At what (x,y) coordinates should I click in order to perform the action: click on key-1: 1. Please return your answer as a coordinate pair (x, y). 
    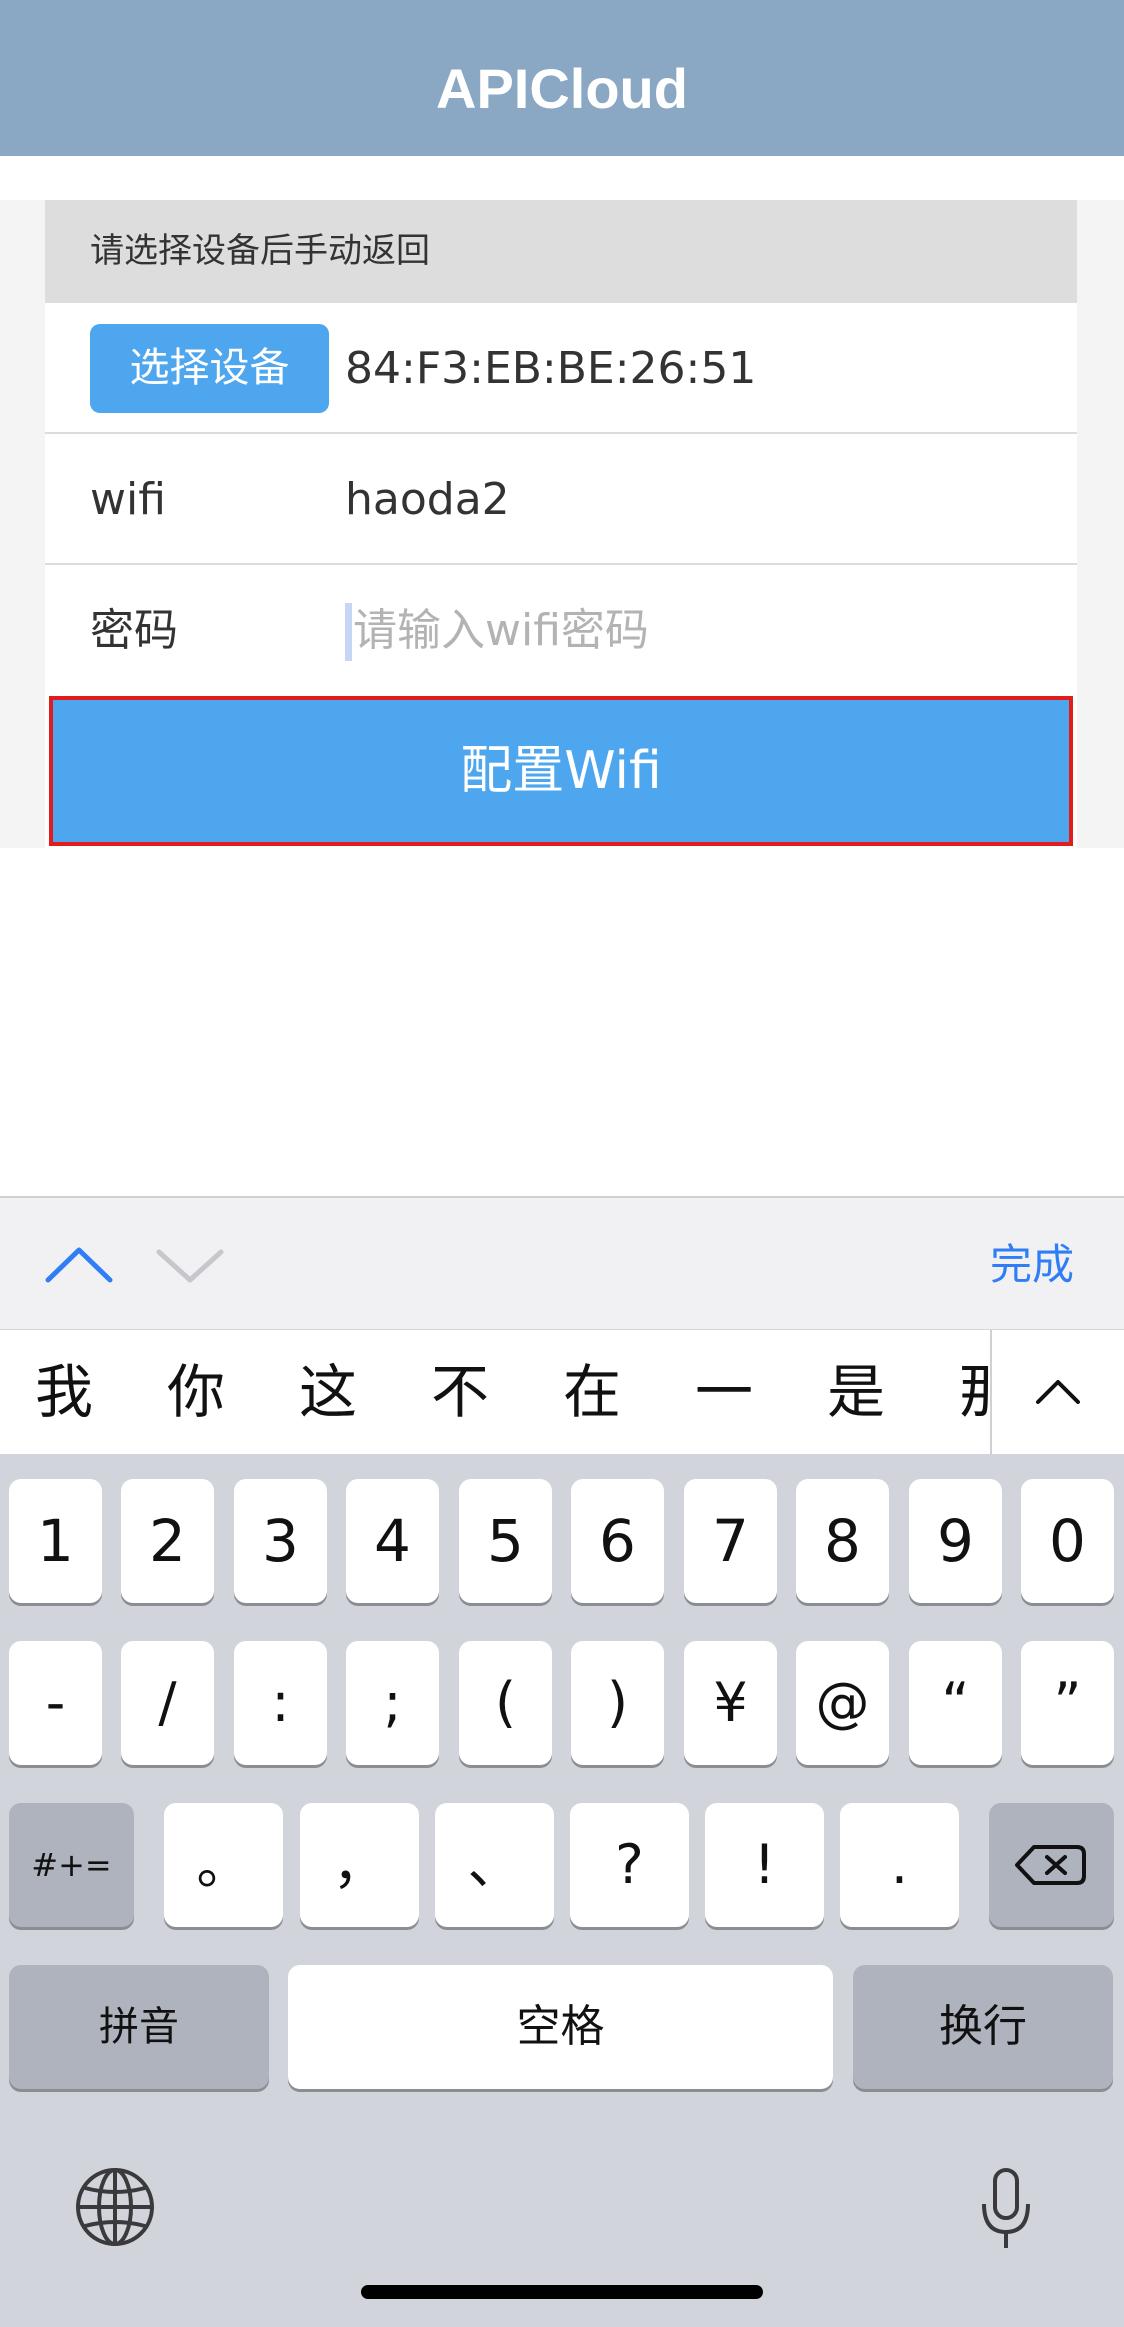
    Looking at the image, I should click on (55, 1541).